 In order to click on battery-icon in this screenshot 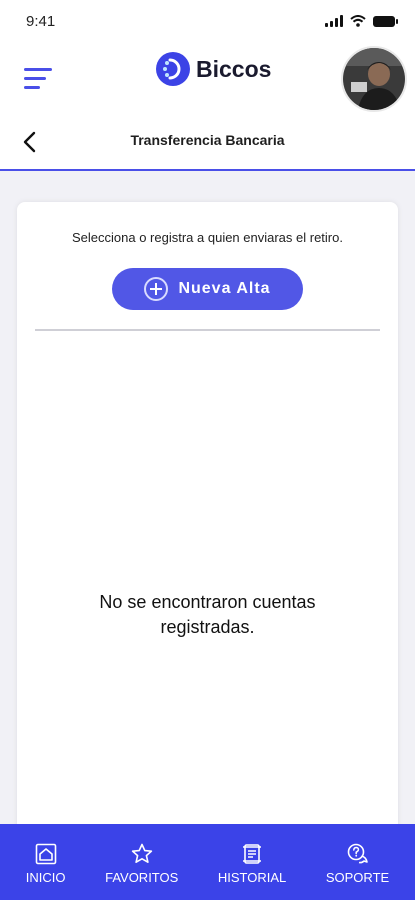, I will do `click(385, 21)`.